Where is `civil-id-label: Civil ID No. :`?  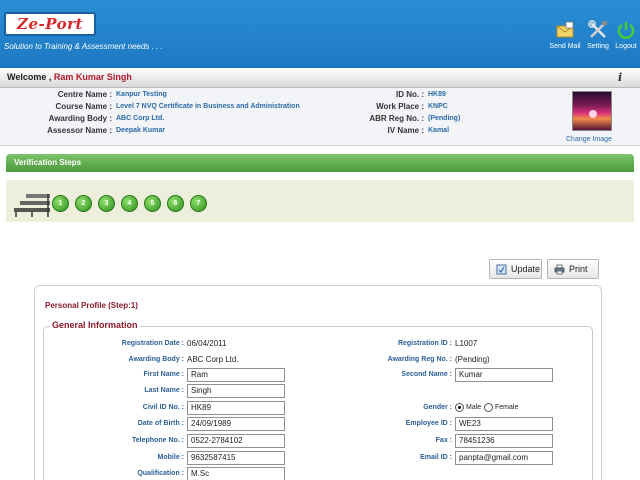 civil-id-label: Civil ID No. : is located at coordinates (163, 407).